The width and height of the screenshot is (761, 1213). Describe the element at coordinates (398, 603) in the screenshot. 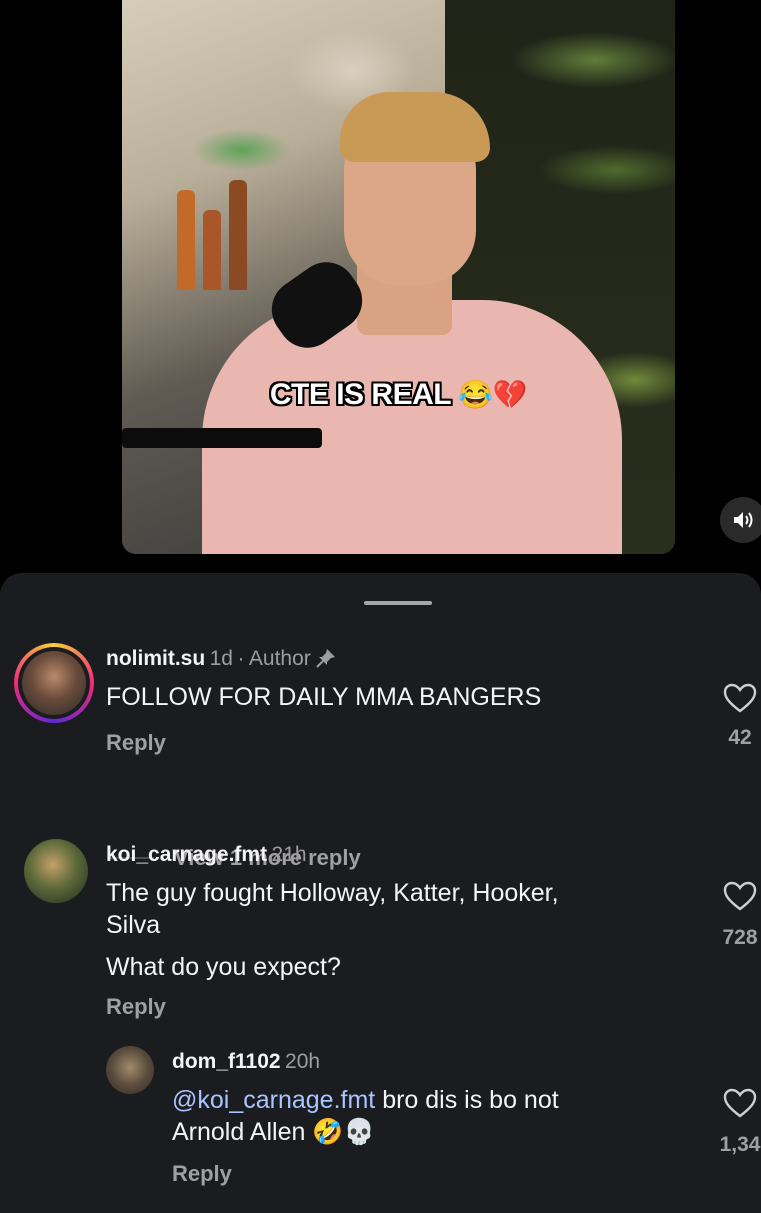

I see `sheet-drag-handle` at that location.